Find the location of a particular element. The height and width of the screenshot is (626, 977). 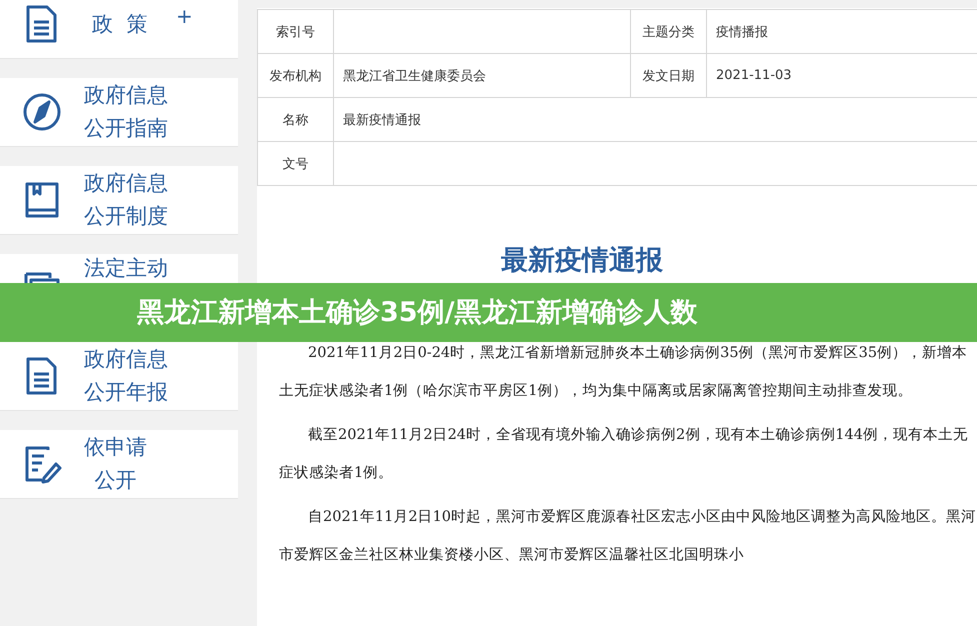

sidebar-item: 法定主动 is located at coordinates (119, 268).